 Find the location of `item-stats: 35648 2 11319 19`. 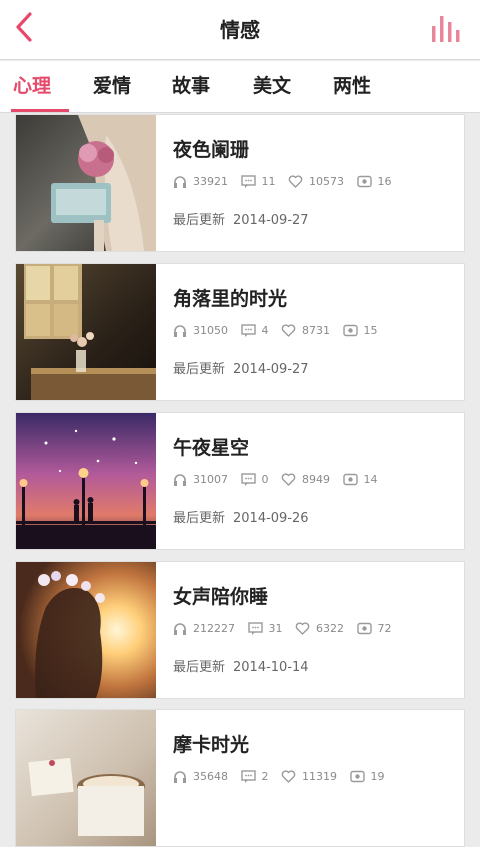

item-stats: 35648 2 11319 19 is located at coordinates (283, 779).